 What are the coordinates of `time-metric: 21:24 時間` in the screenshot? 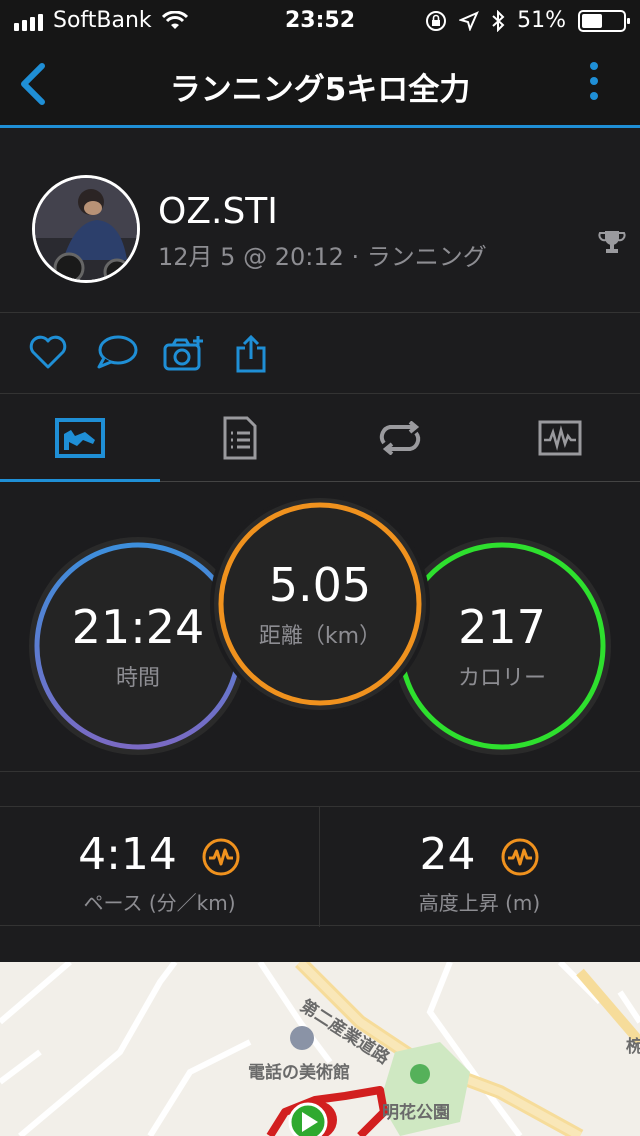 It's located at (138, 646).